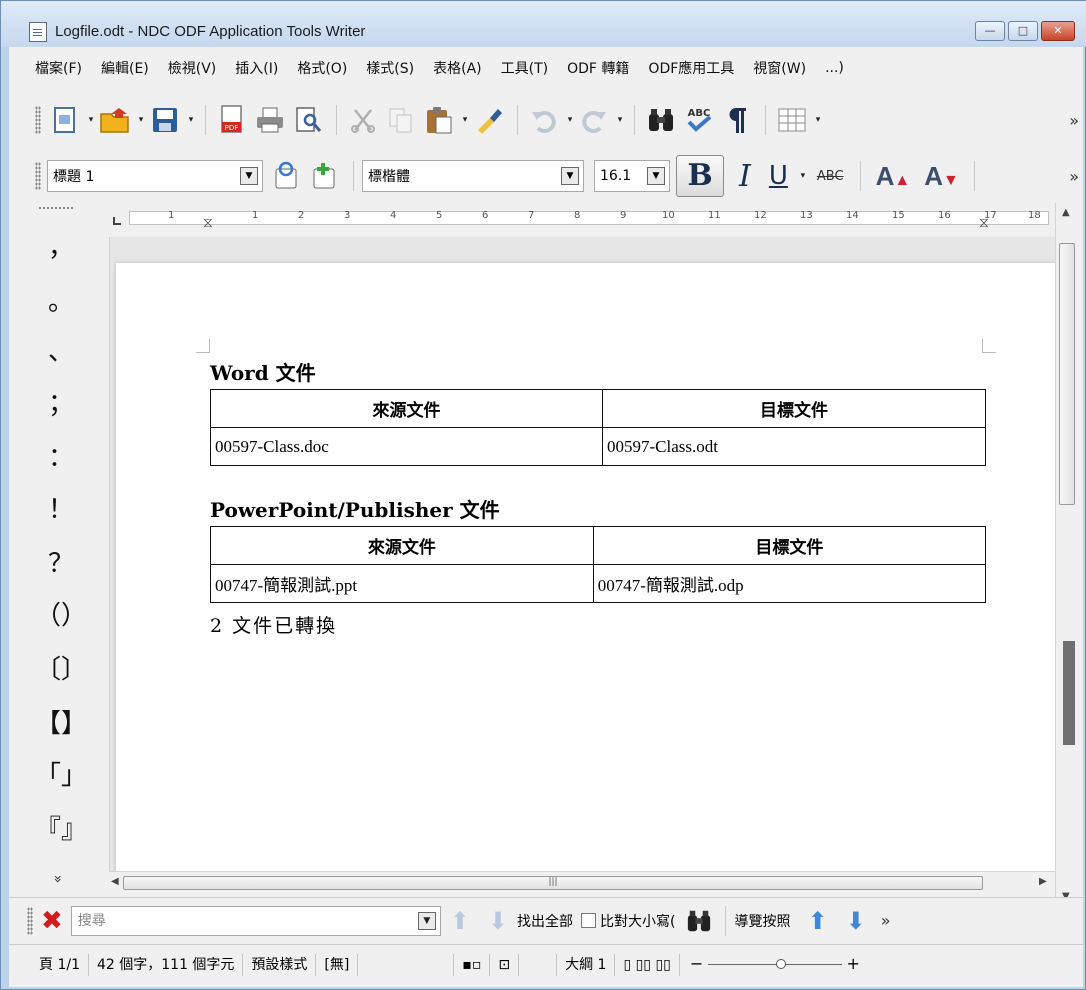 The image size is (1086, 990). Describe the element at coordinates (125, 68) in the screenshot. I see `menu-edit: 編輯(E)` at that location.